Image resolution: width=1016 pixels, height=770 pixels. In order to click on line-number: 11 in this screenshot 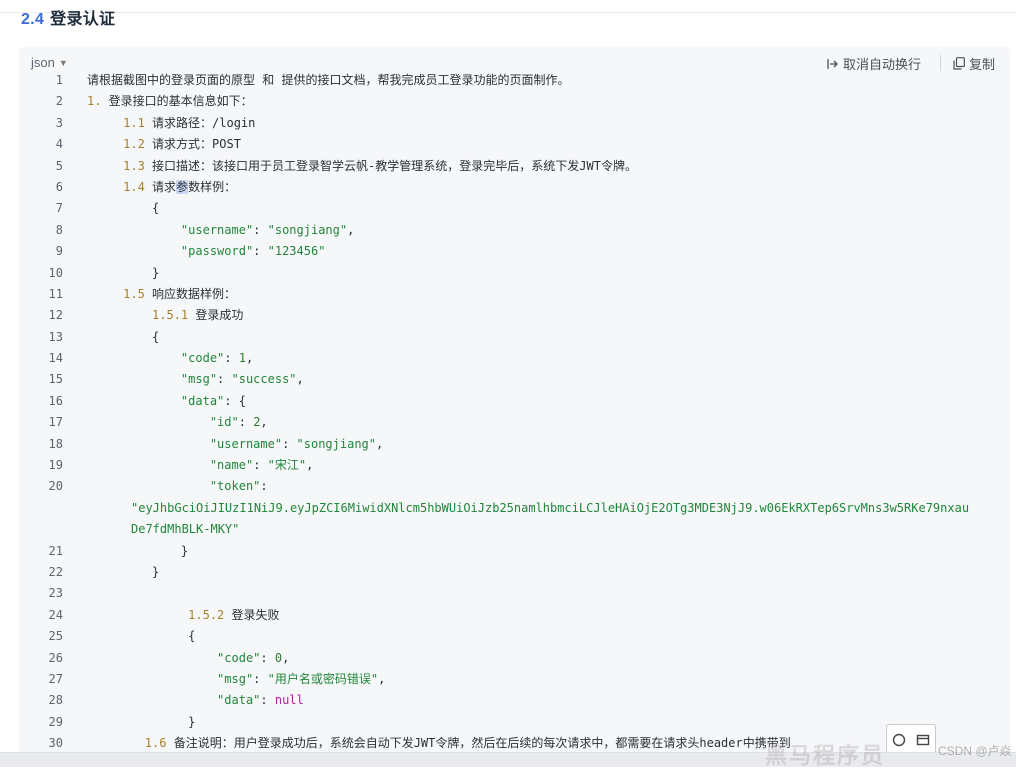, I will do `click(55, 293)`.